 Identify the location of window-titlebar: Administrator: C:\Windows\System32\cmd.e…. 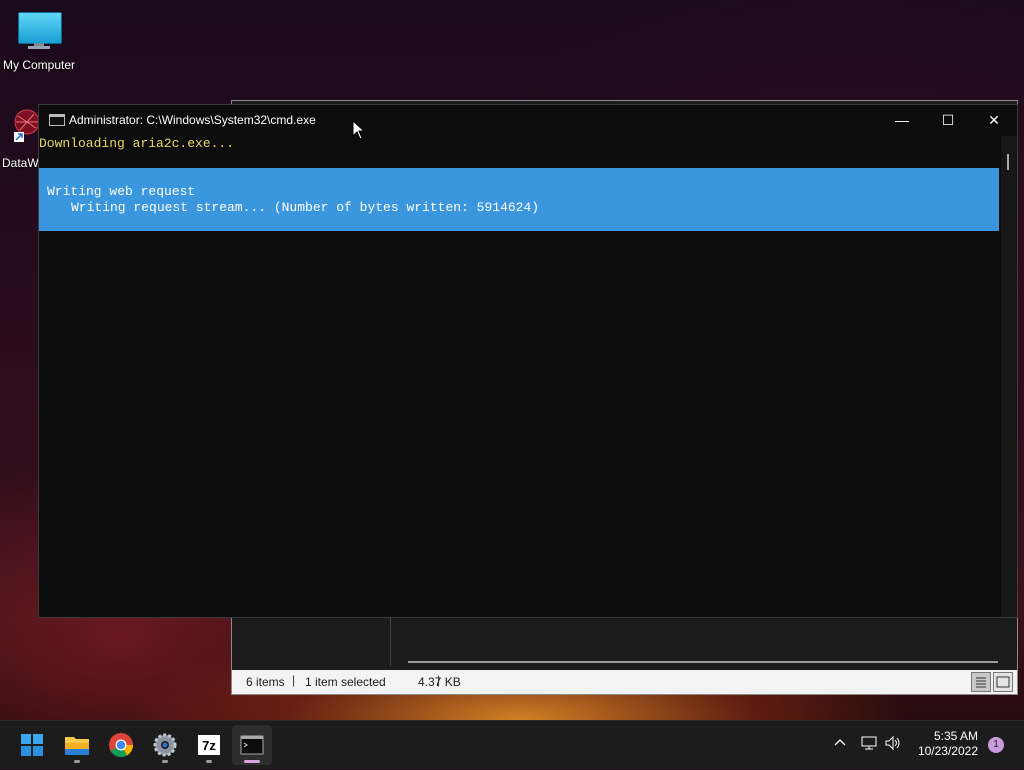
(528, 120).